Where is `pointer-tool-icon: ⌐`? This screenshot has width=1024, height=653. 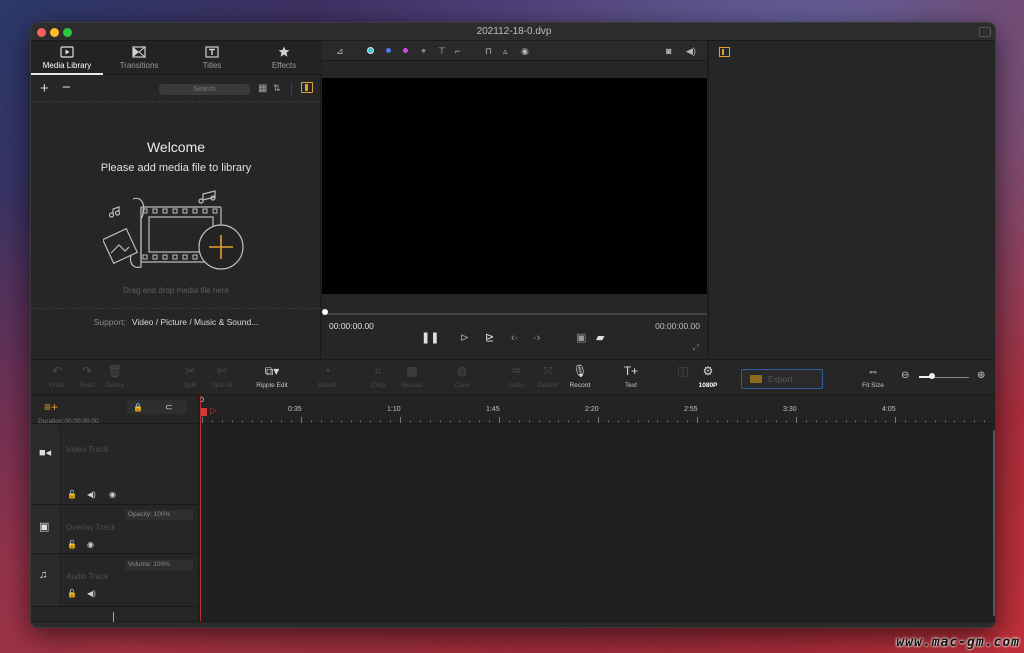 pointer-tool-icon: ⌐ is located at coordinates (457, 51).